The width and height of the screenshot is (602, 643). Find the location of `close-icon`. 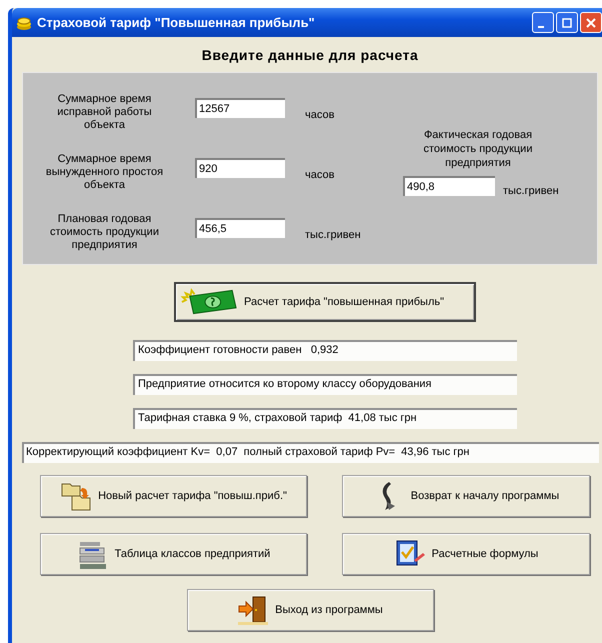

close-icon is located at coordinates (591, 23).